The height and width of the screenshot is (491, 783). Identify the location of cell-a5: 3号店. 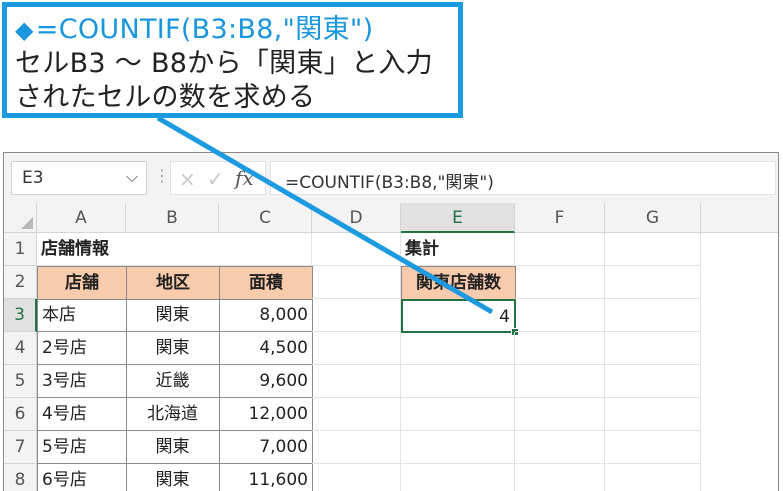
(82, 381).